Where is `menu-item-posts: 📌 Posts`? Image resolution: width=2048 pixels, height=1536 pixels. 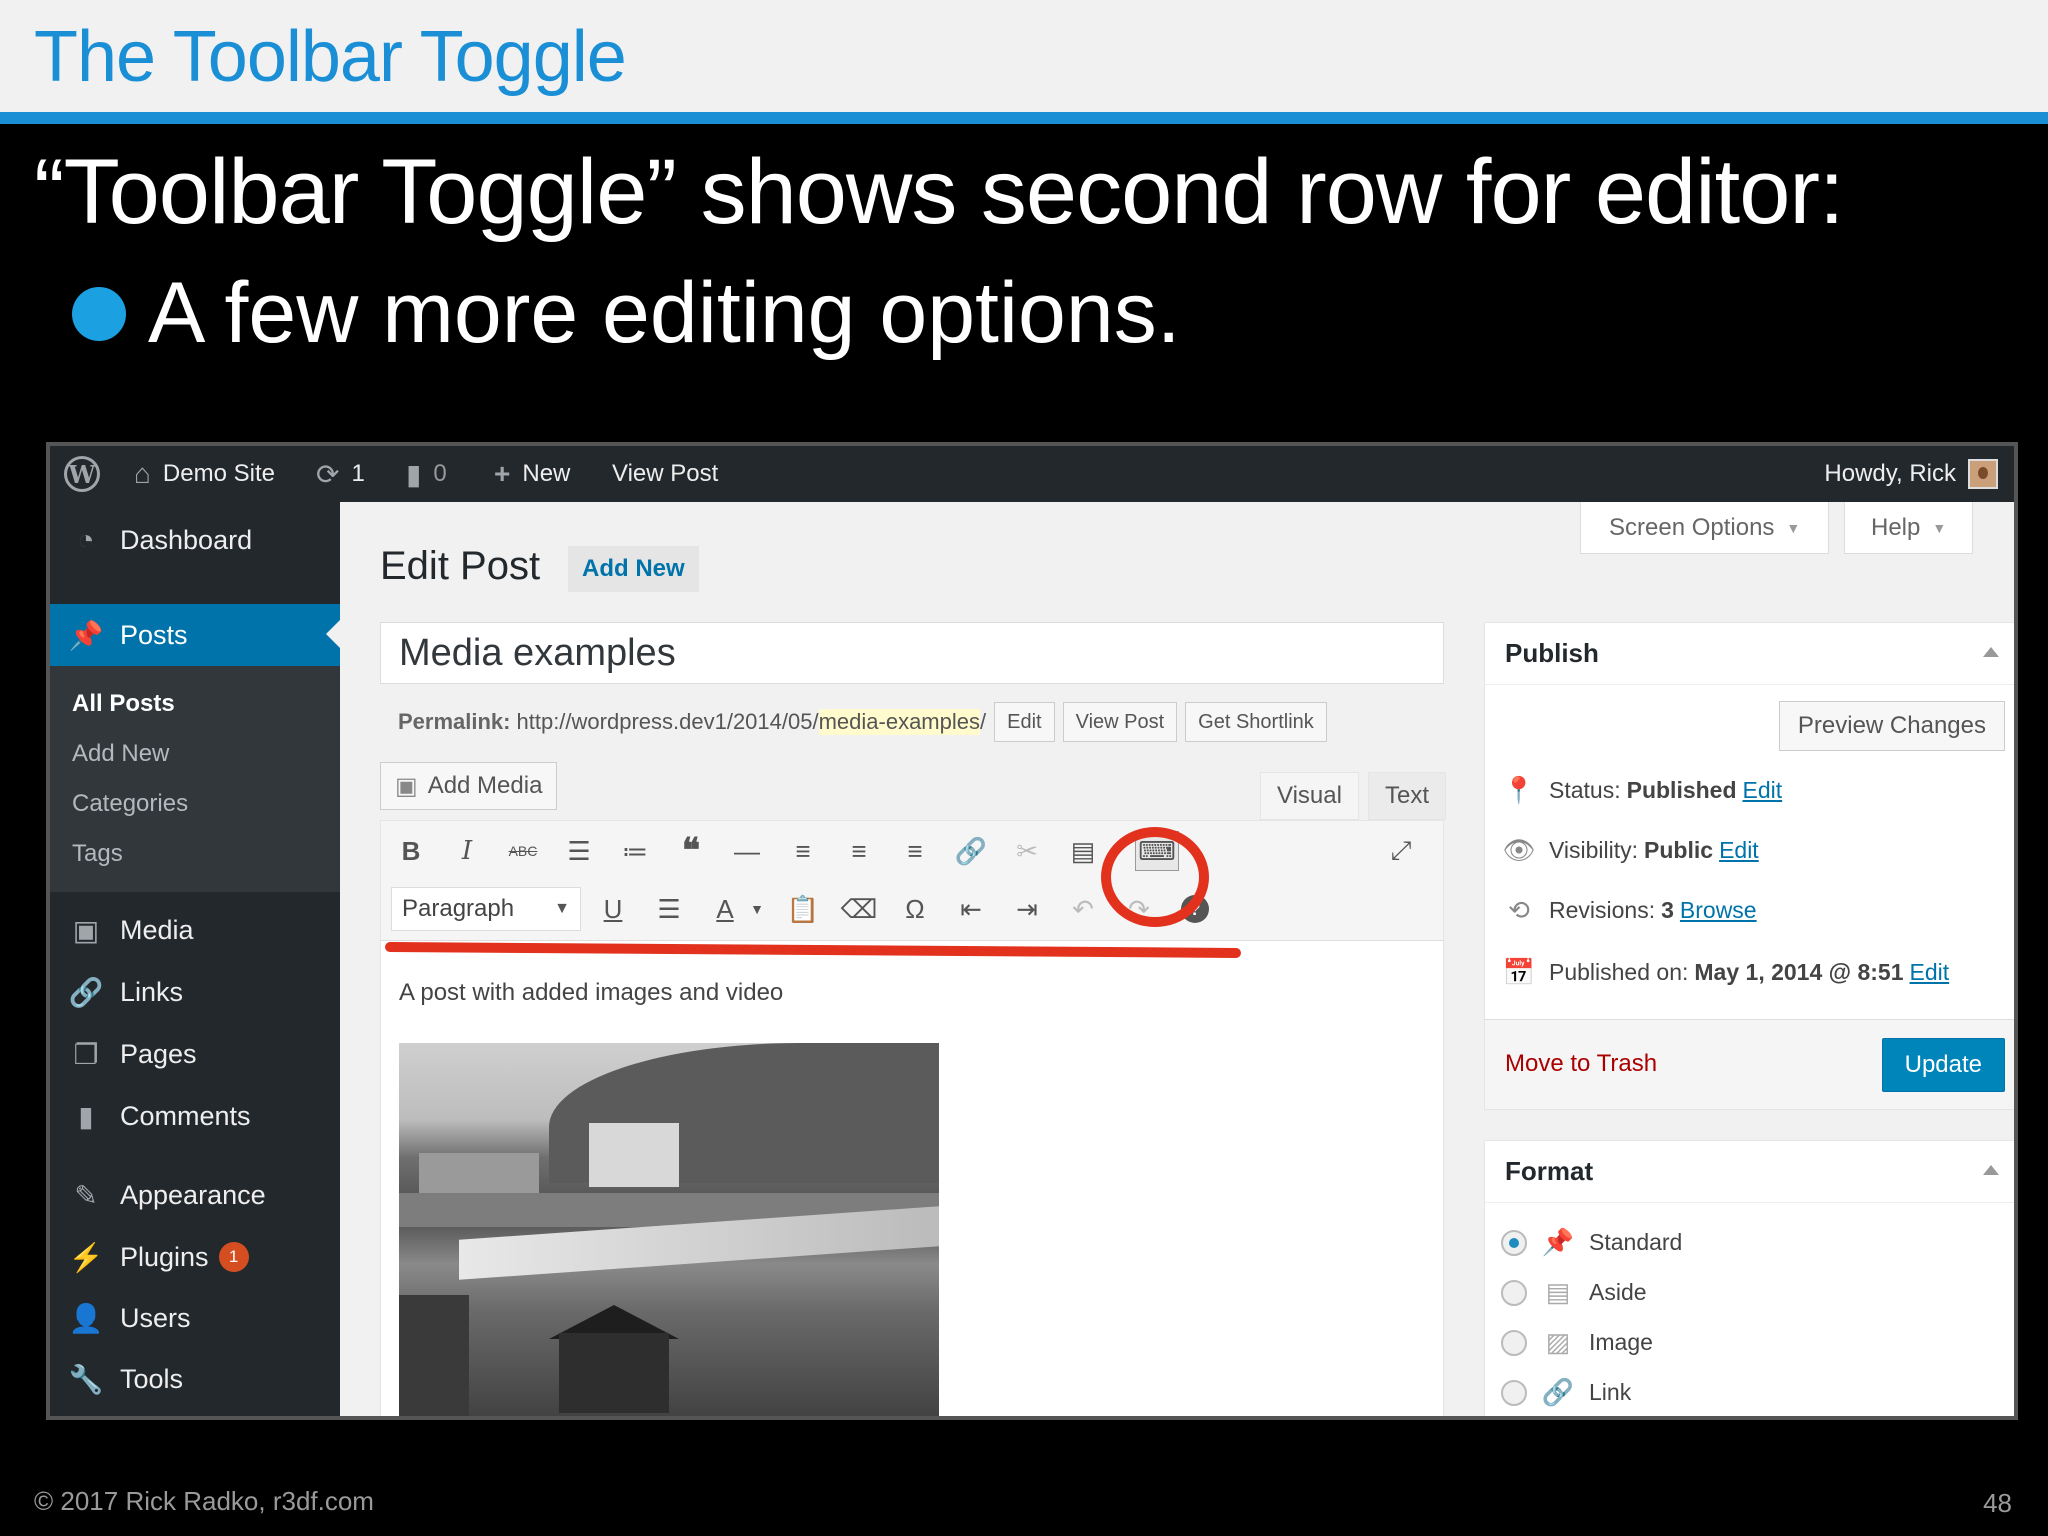
menu-item-posts: 📌 Posts is located at coordinates (195, 635).